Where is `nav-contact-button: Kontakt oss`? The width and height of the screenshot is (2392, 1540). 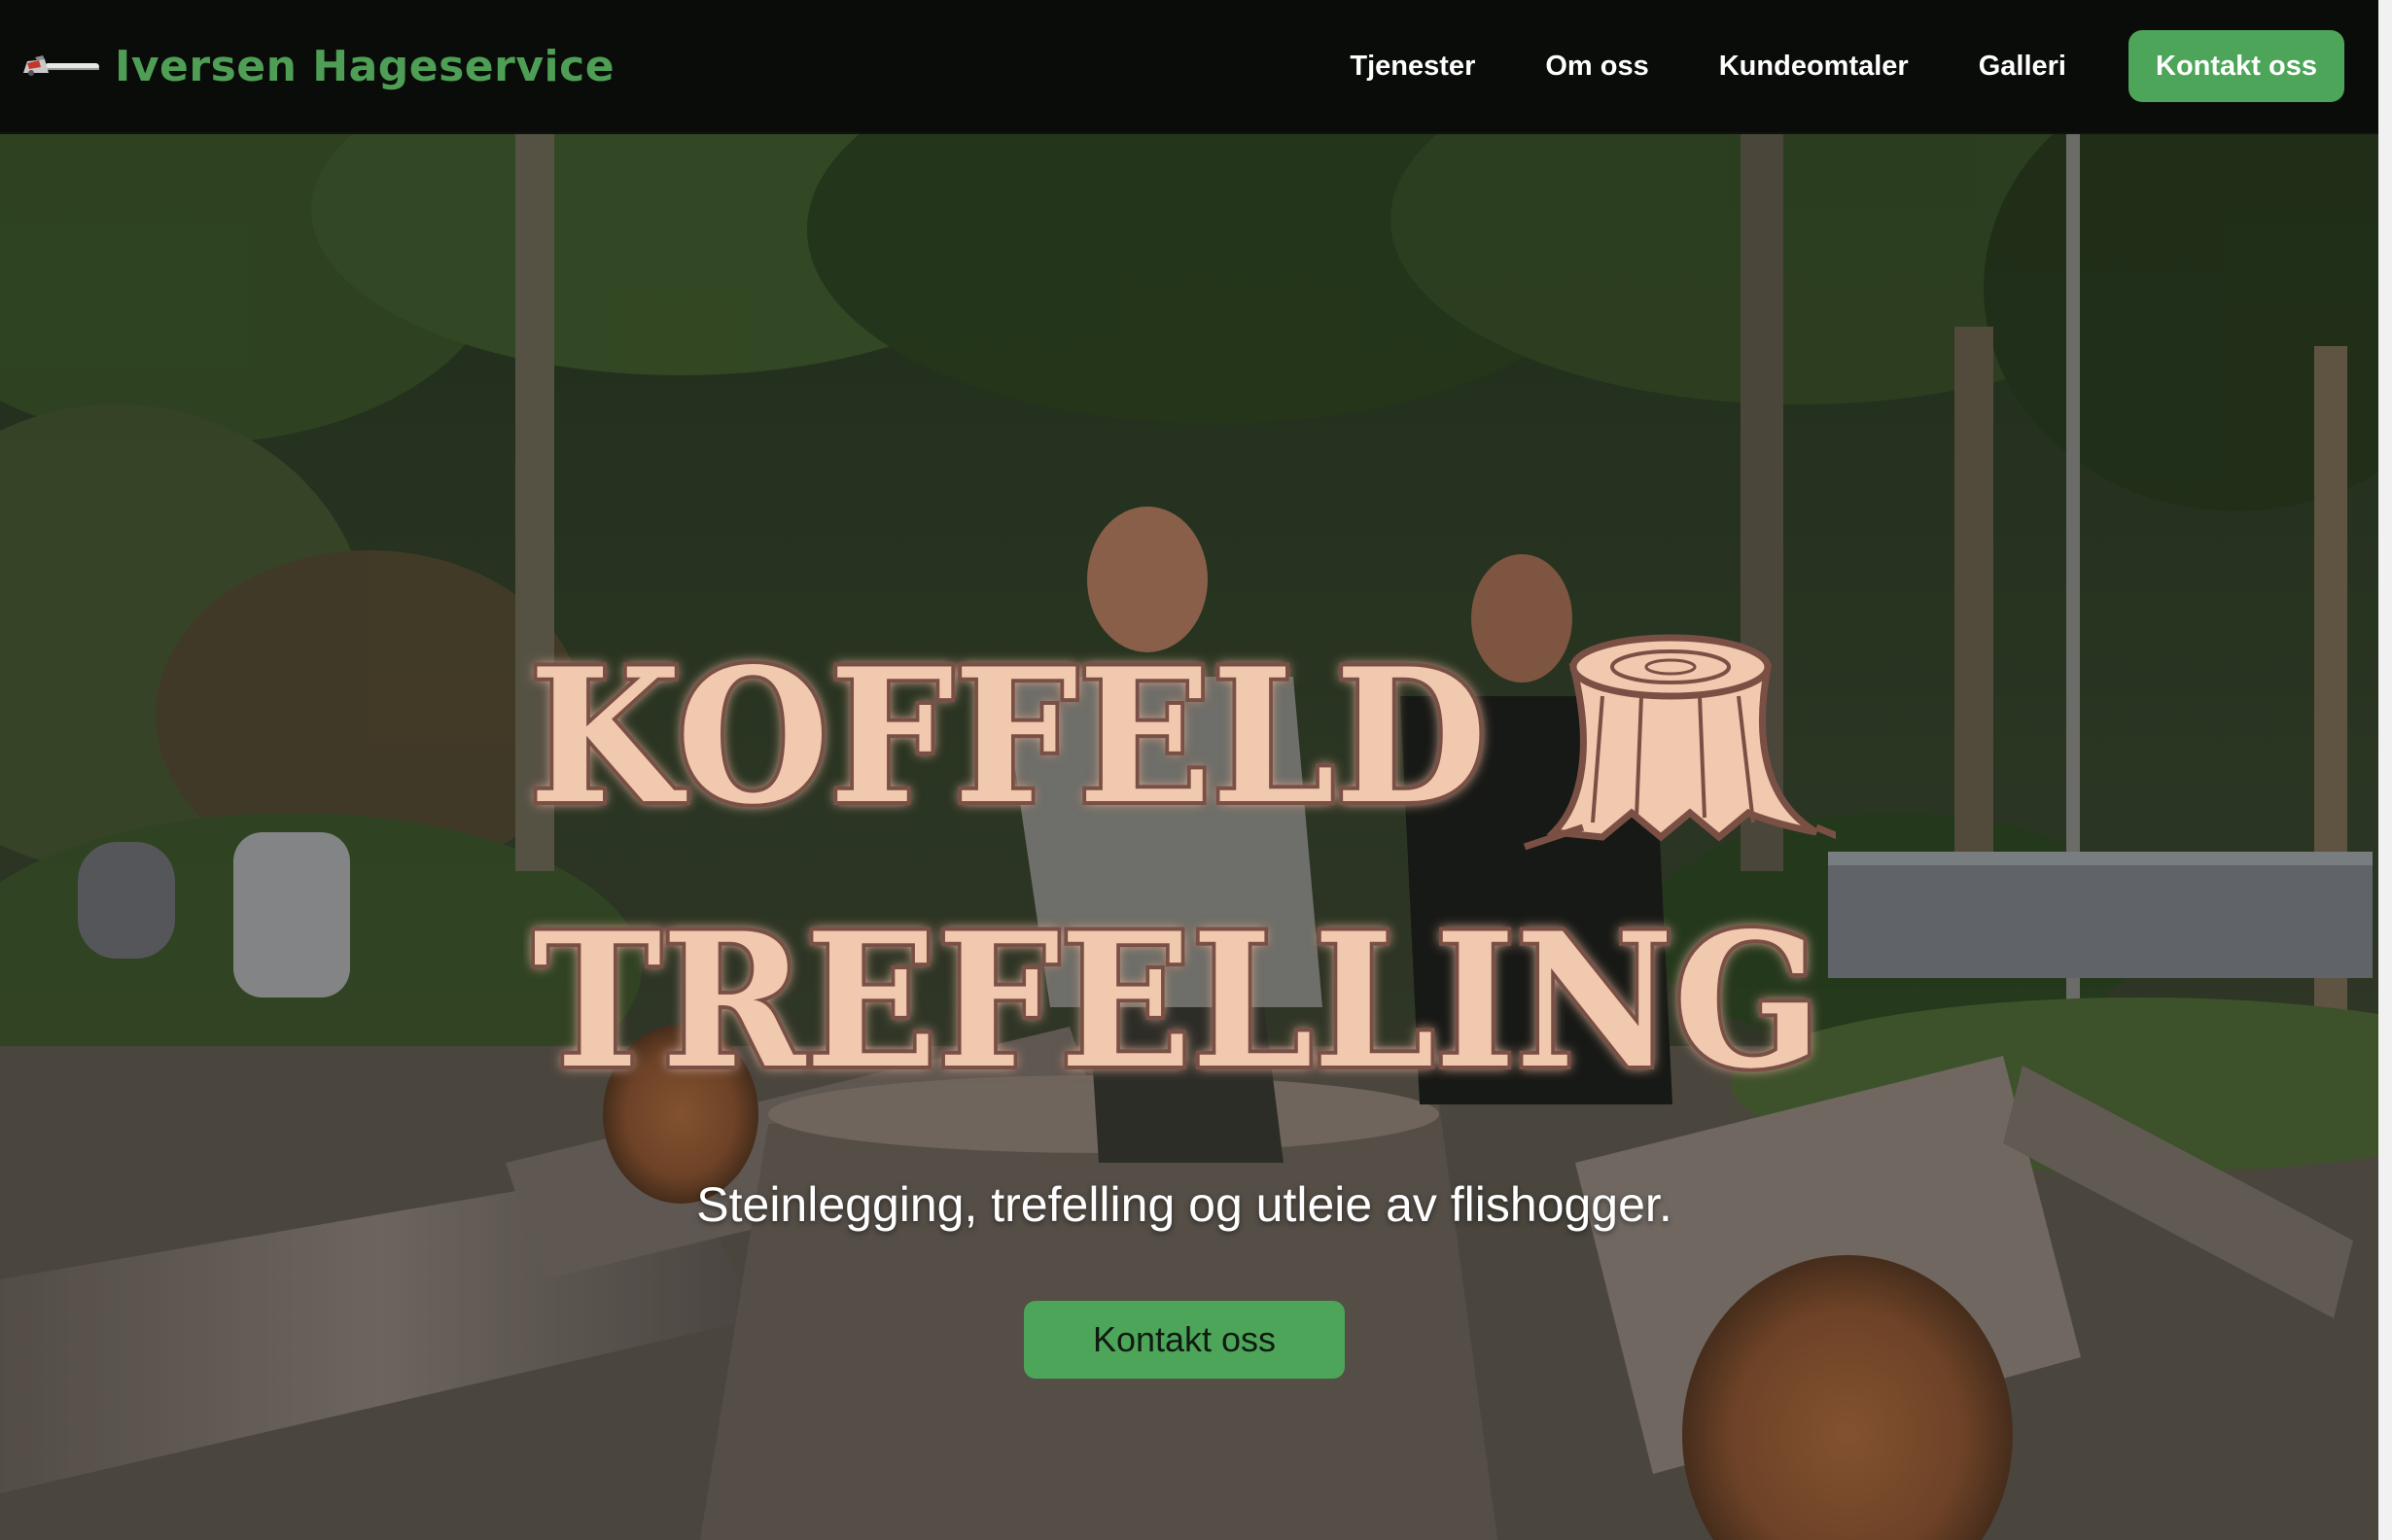 nav-contact-button: Kontakt oss is located at coordinates (2236, 66).